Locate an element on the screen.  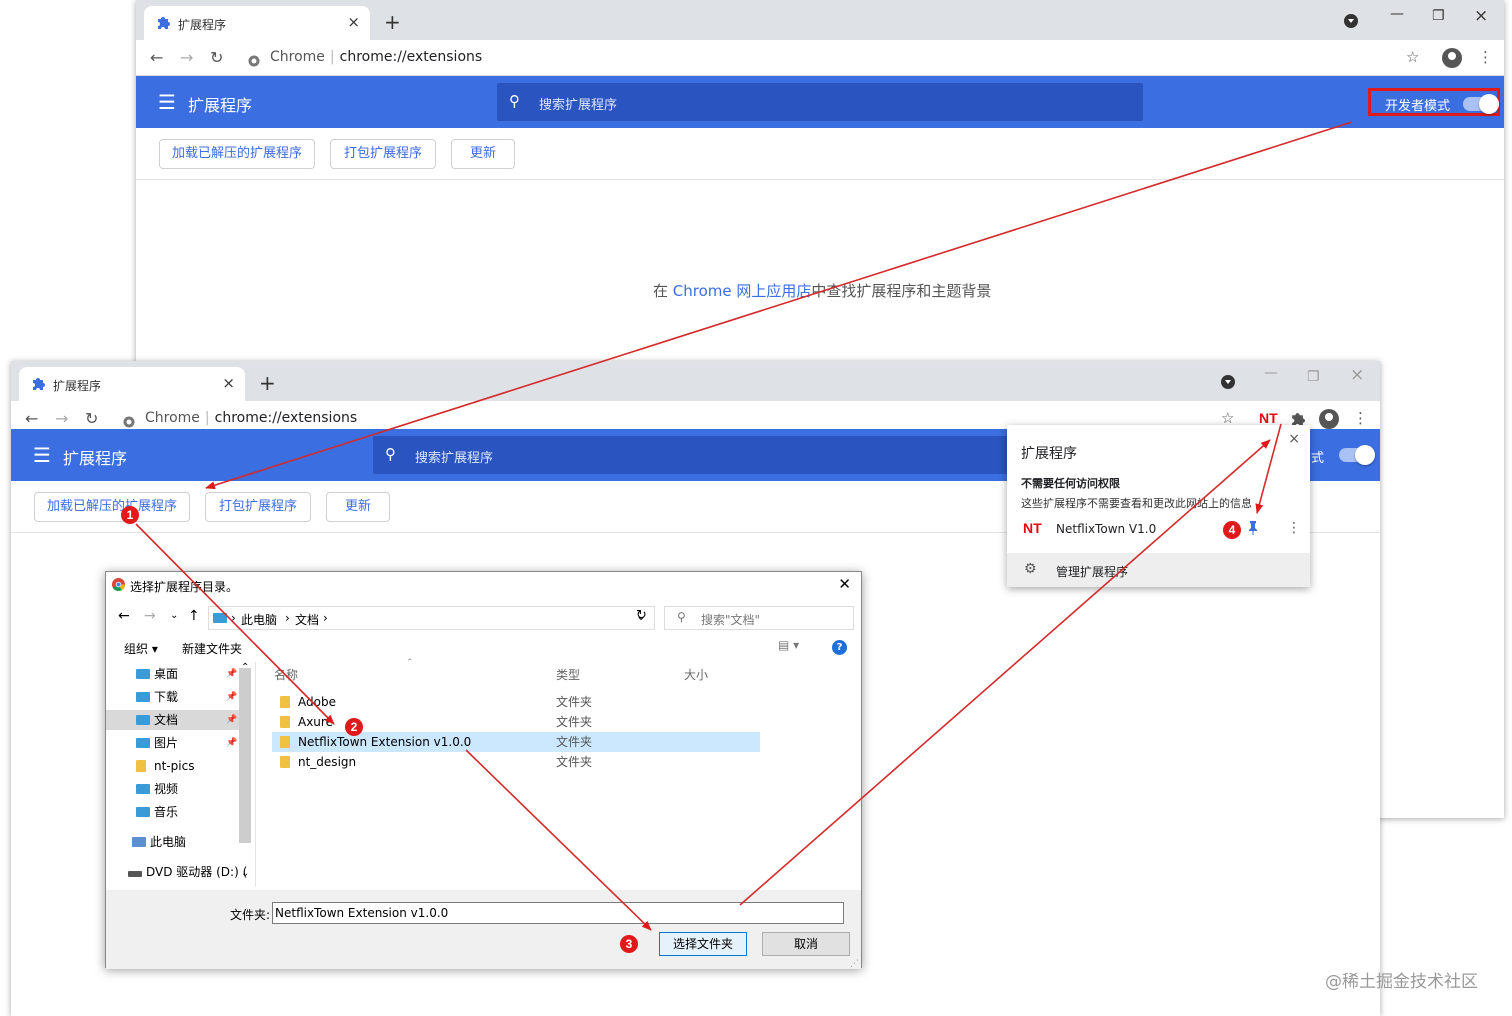
breadcrumb-documents: 文档 is located at coordinates (307, 619).